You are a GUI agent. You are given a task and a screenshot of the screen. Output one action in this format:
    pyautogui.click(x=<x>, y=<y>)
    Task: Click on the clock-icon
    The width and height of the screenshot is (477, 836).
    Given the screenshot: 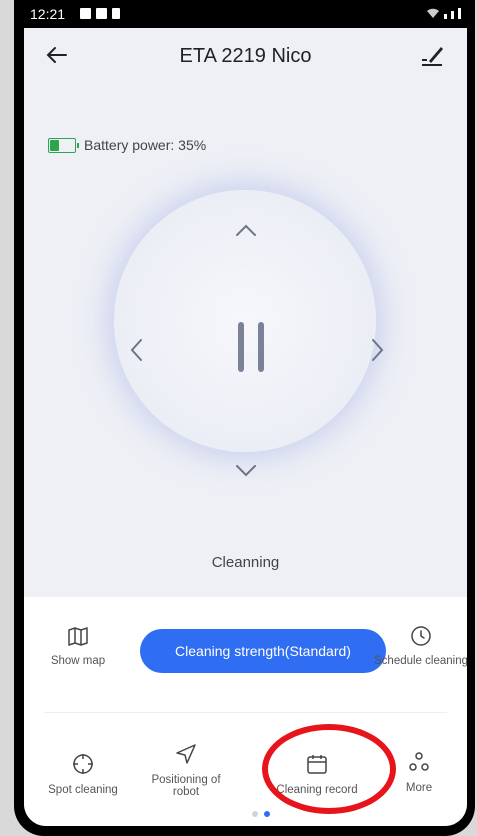 What is the action you would take?
    pyautogui.click(x=420, y=636)
    